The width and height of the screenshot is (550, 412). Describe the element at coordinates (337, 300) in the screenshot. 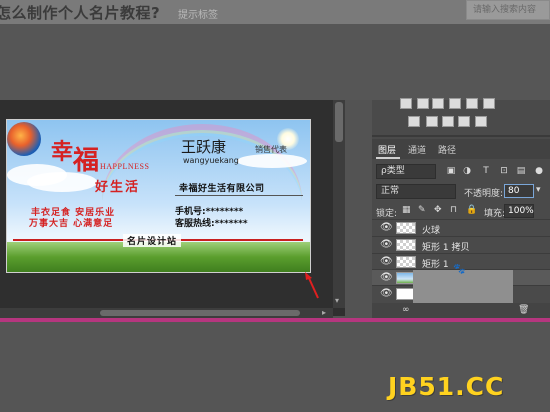

I see `scroll-down-icon: ▾` at that location.